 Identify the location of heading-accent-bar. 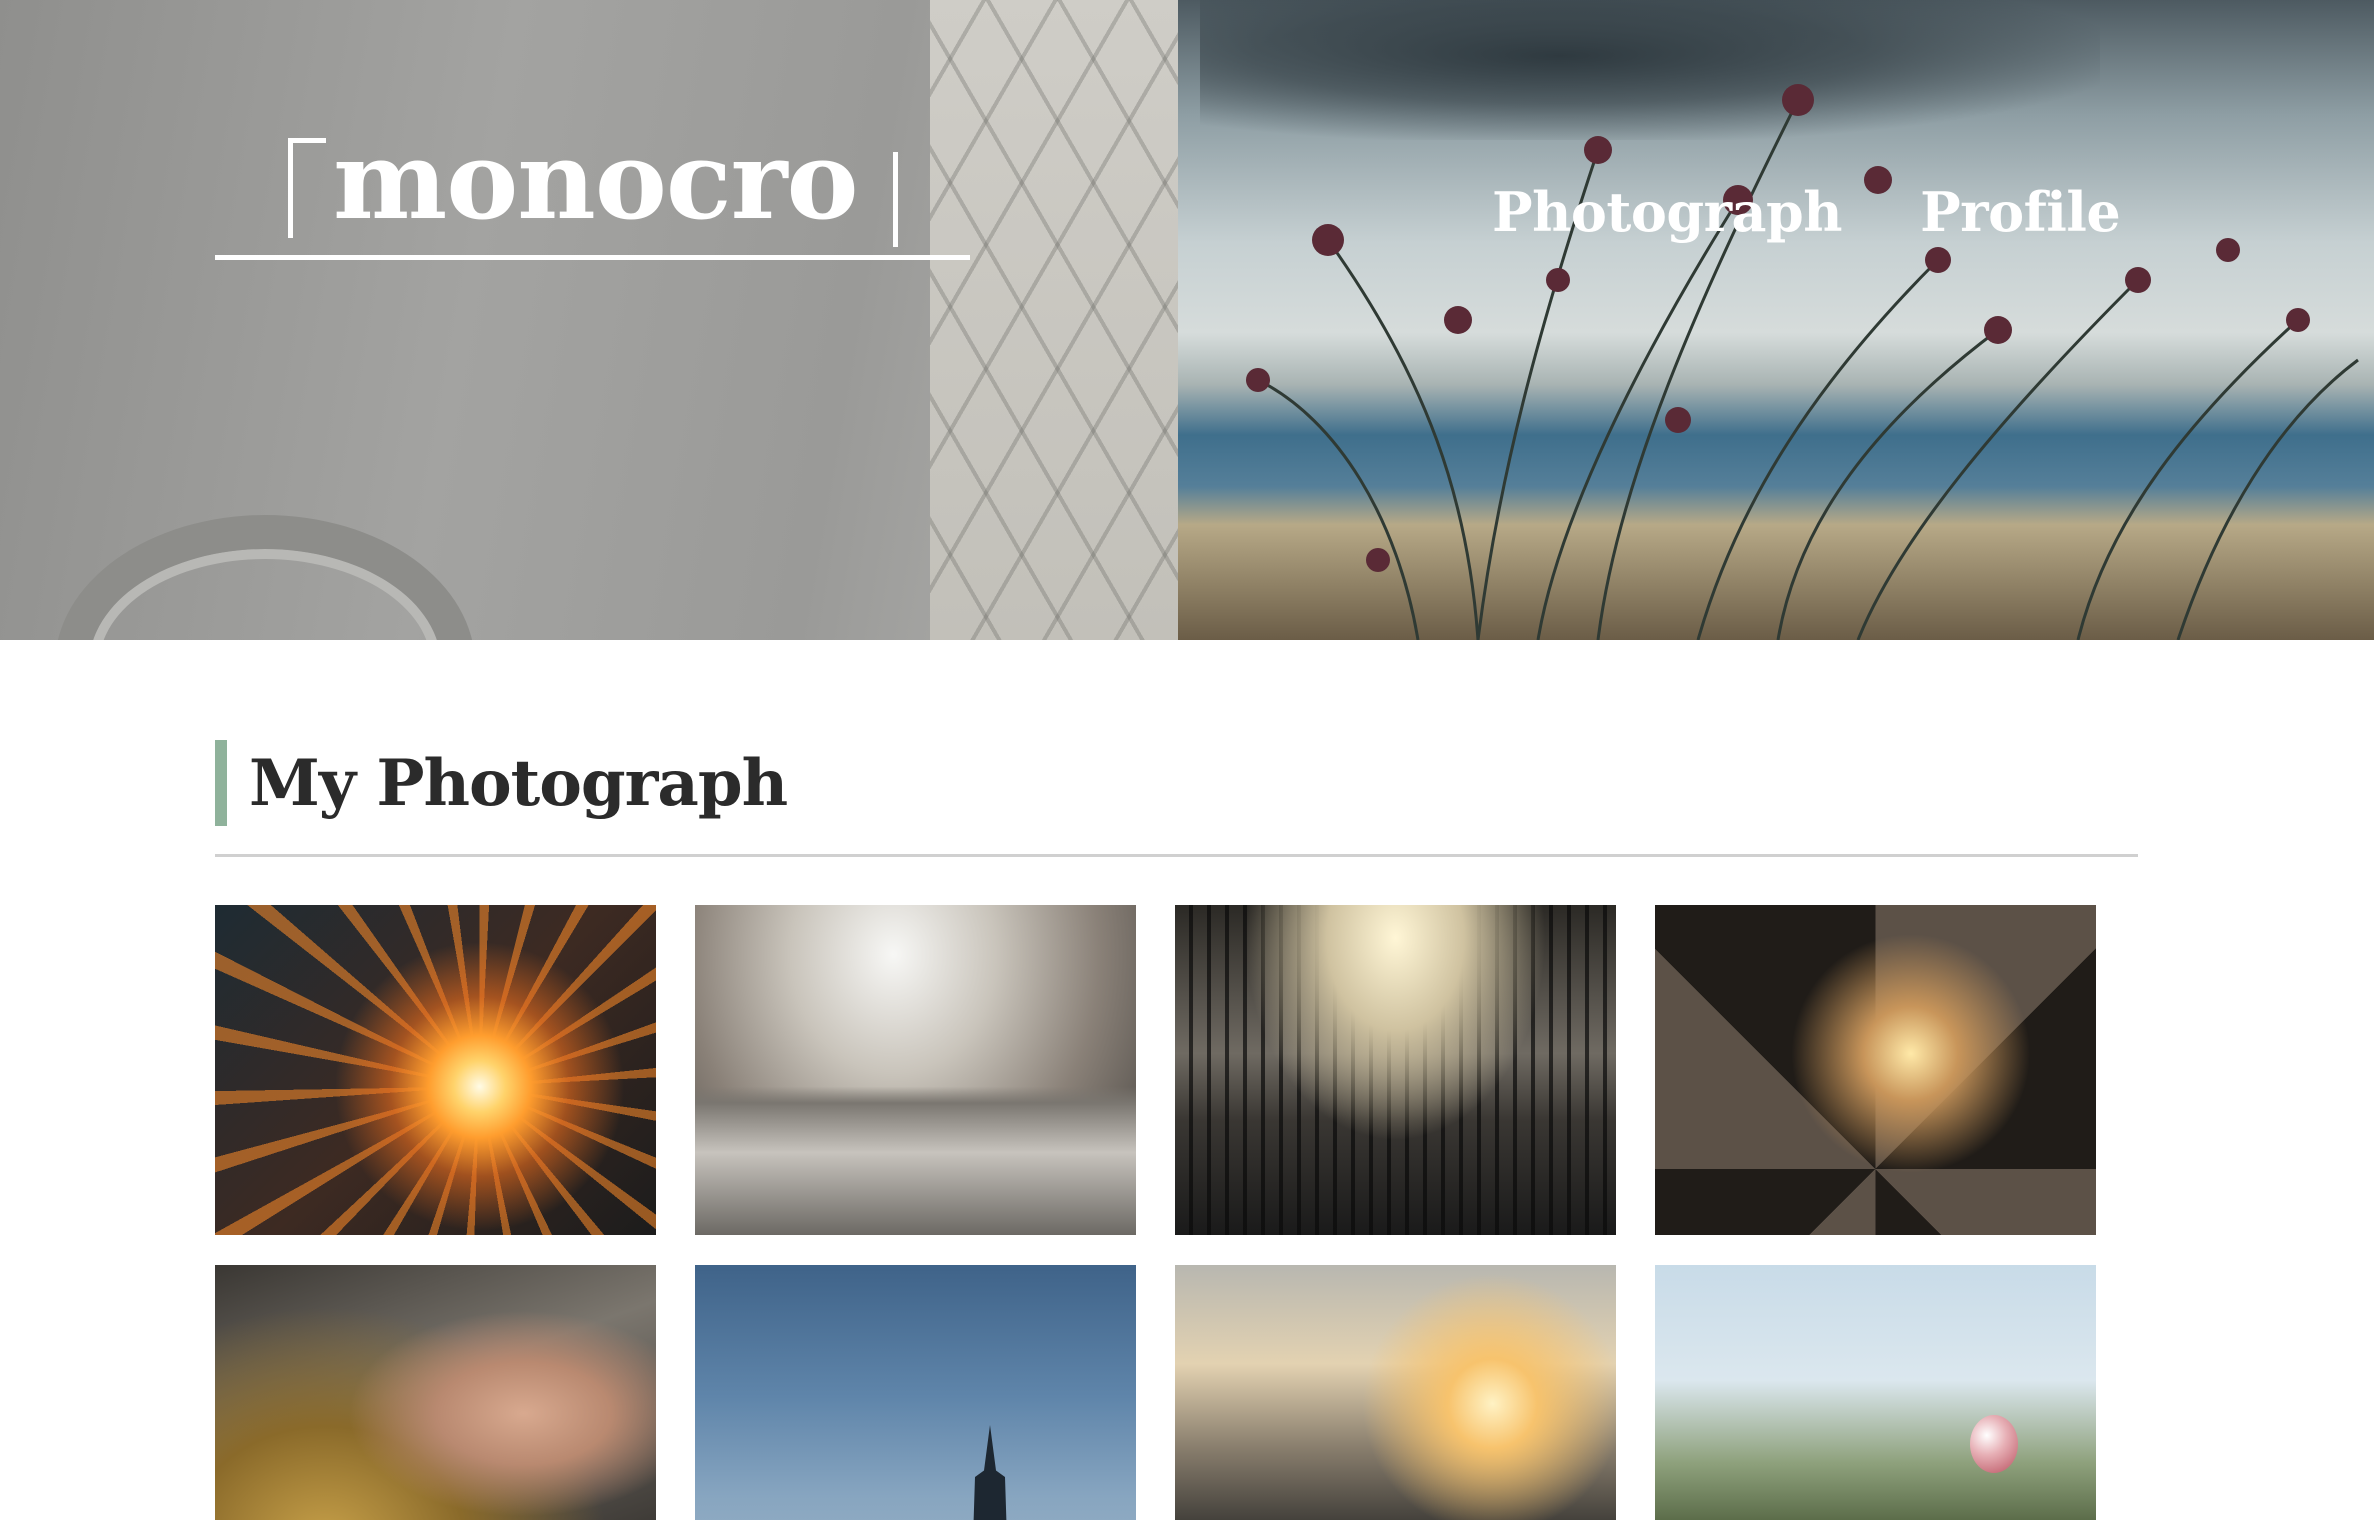
(221, 783).